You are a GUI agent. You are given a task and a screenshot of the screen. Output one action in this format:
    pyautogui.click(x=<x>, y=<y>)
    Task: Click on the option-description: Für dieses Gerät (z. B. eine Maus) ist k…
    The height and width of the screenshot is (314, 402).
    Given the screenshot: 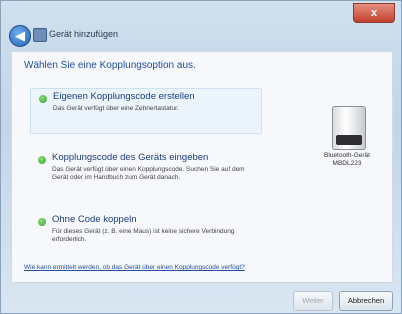 What is the action you would take?
    pyautogui.click(x=143, y=235)
    